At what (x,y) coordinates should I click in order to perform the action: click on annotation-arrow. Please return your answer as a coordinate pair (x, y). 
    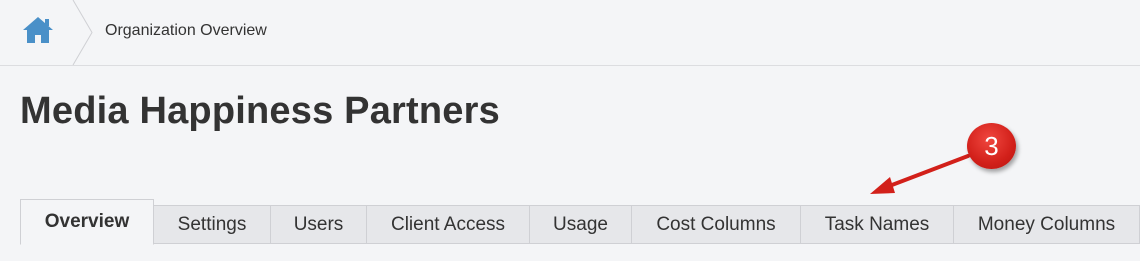
    Looking at the image, I should click on (920, 174).